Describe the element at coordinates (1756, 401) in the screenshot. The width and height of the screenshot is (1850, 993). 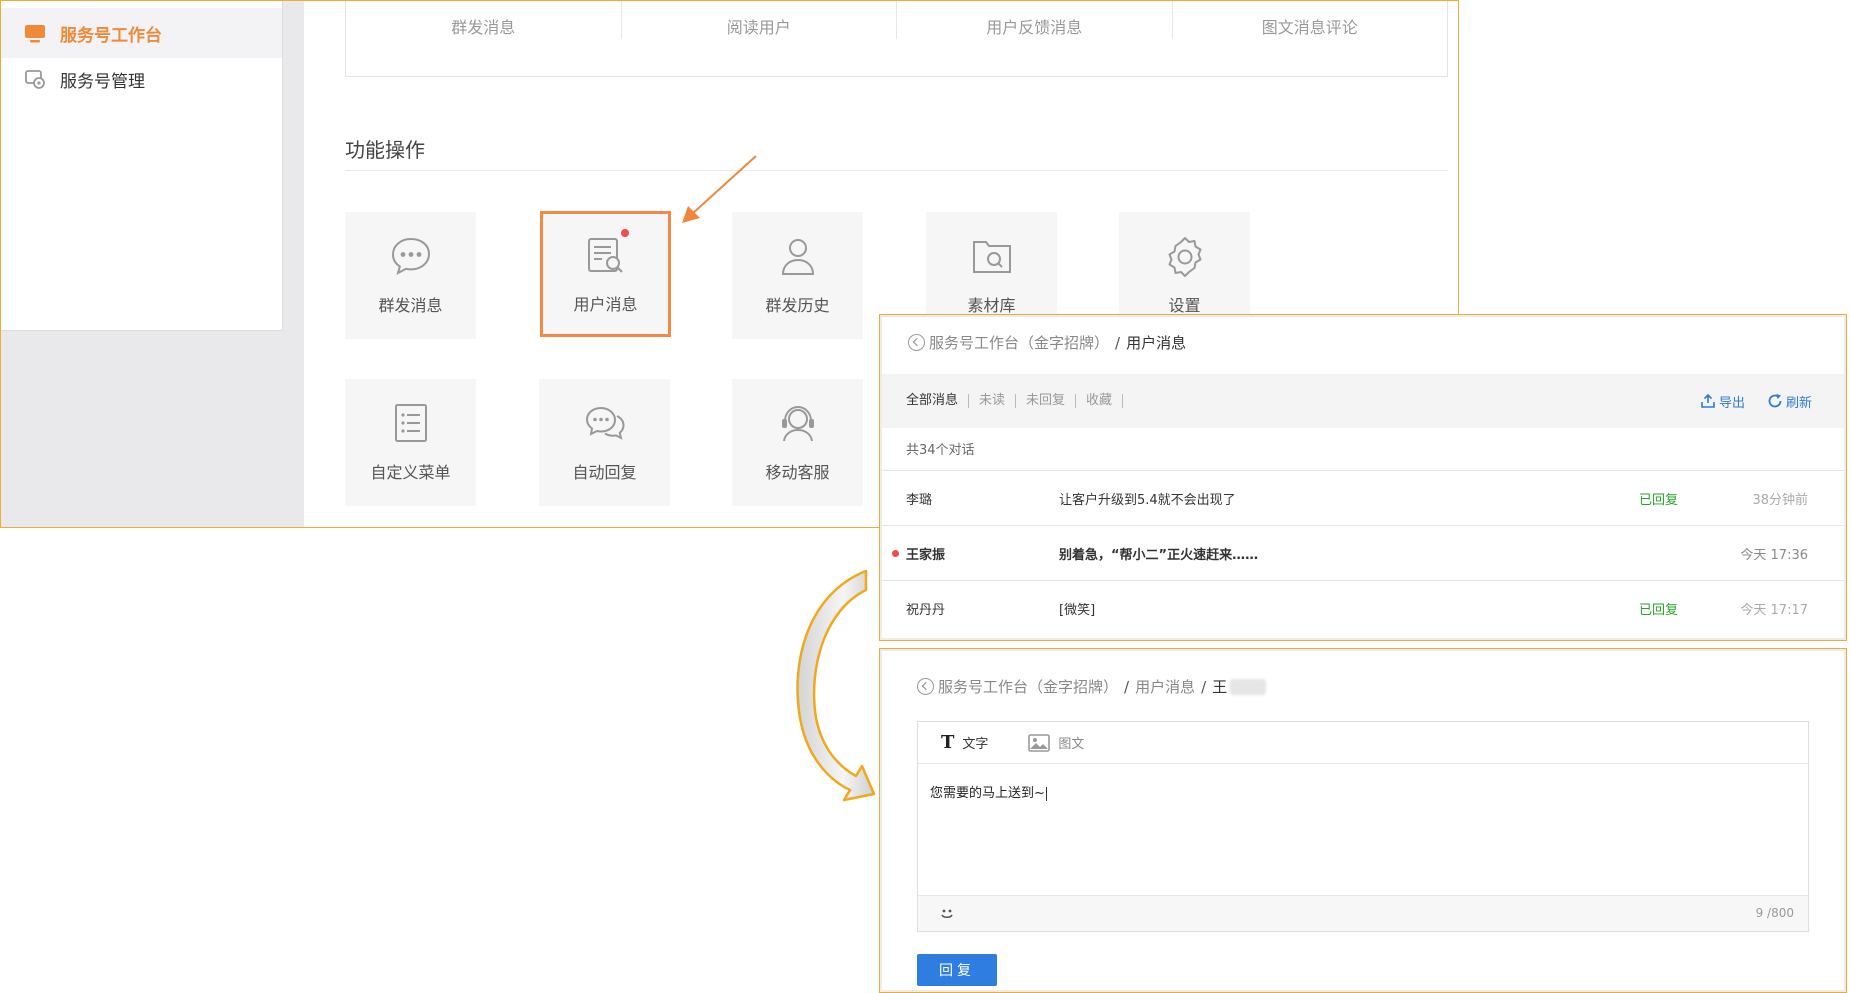
I see `panel-actions: 导出 刷新` at that location.